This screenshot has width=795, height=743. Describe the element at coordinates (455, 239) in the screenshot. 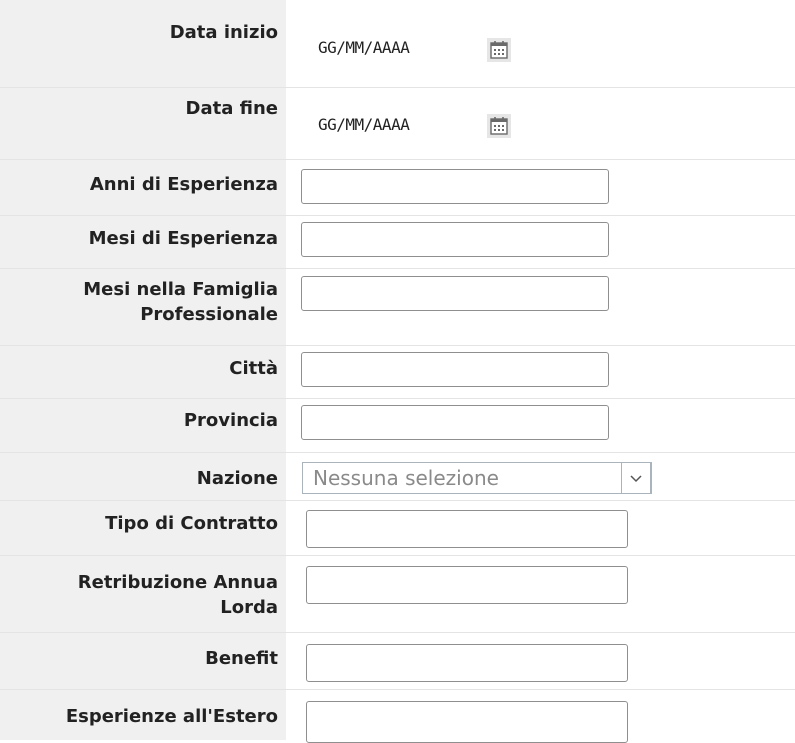

I see `mesi-esperienza-input` at that location.